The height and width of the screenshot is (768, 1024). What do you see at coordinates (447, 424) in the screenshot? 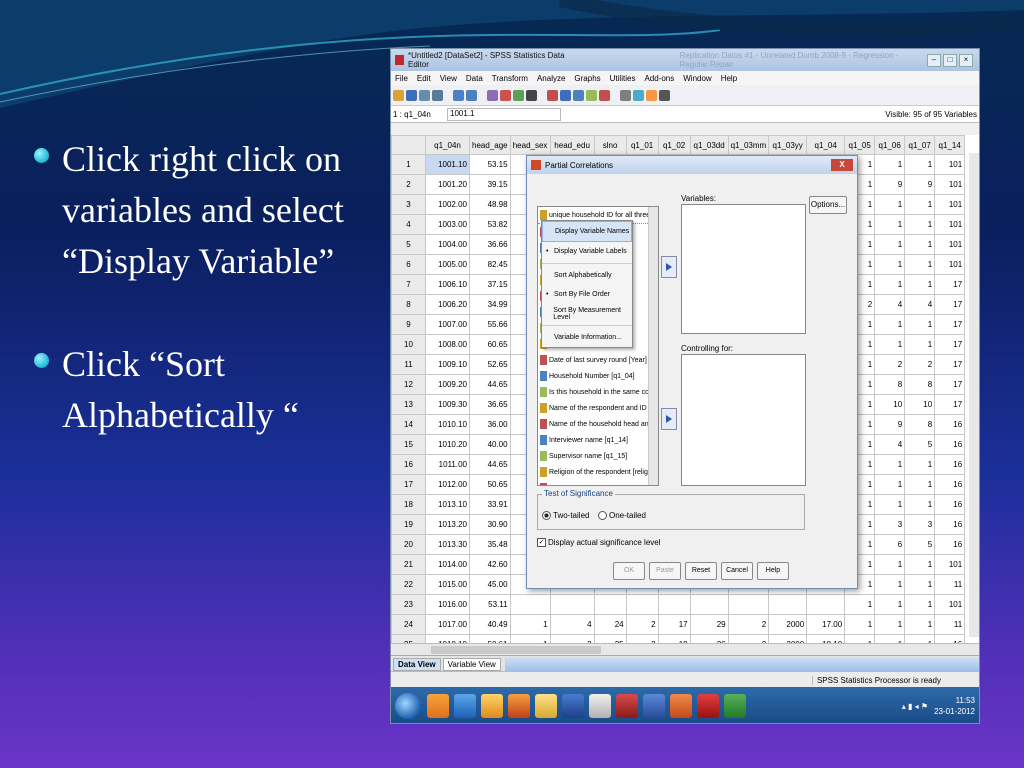
I see `data-cell: 1010.10` at bounding box center [447, 424].